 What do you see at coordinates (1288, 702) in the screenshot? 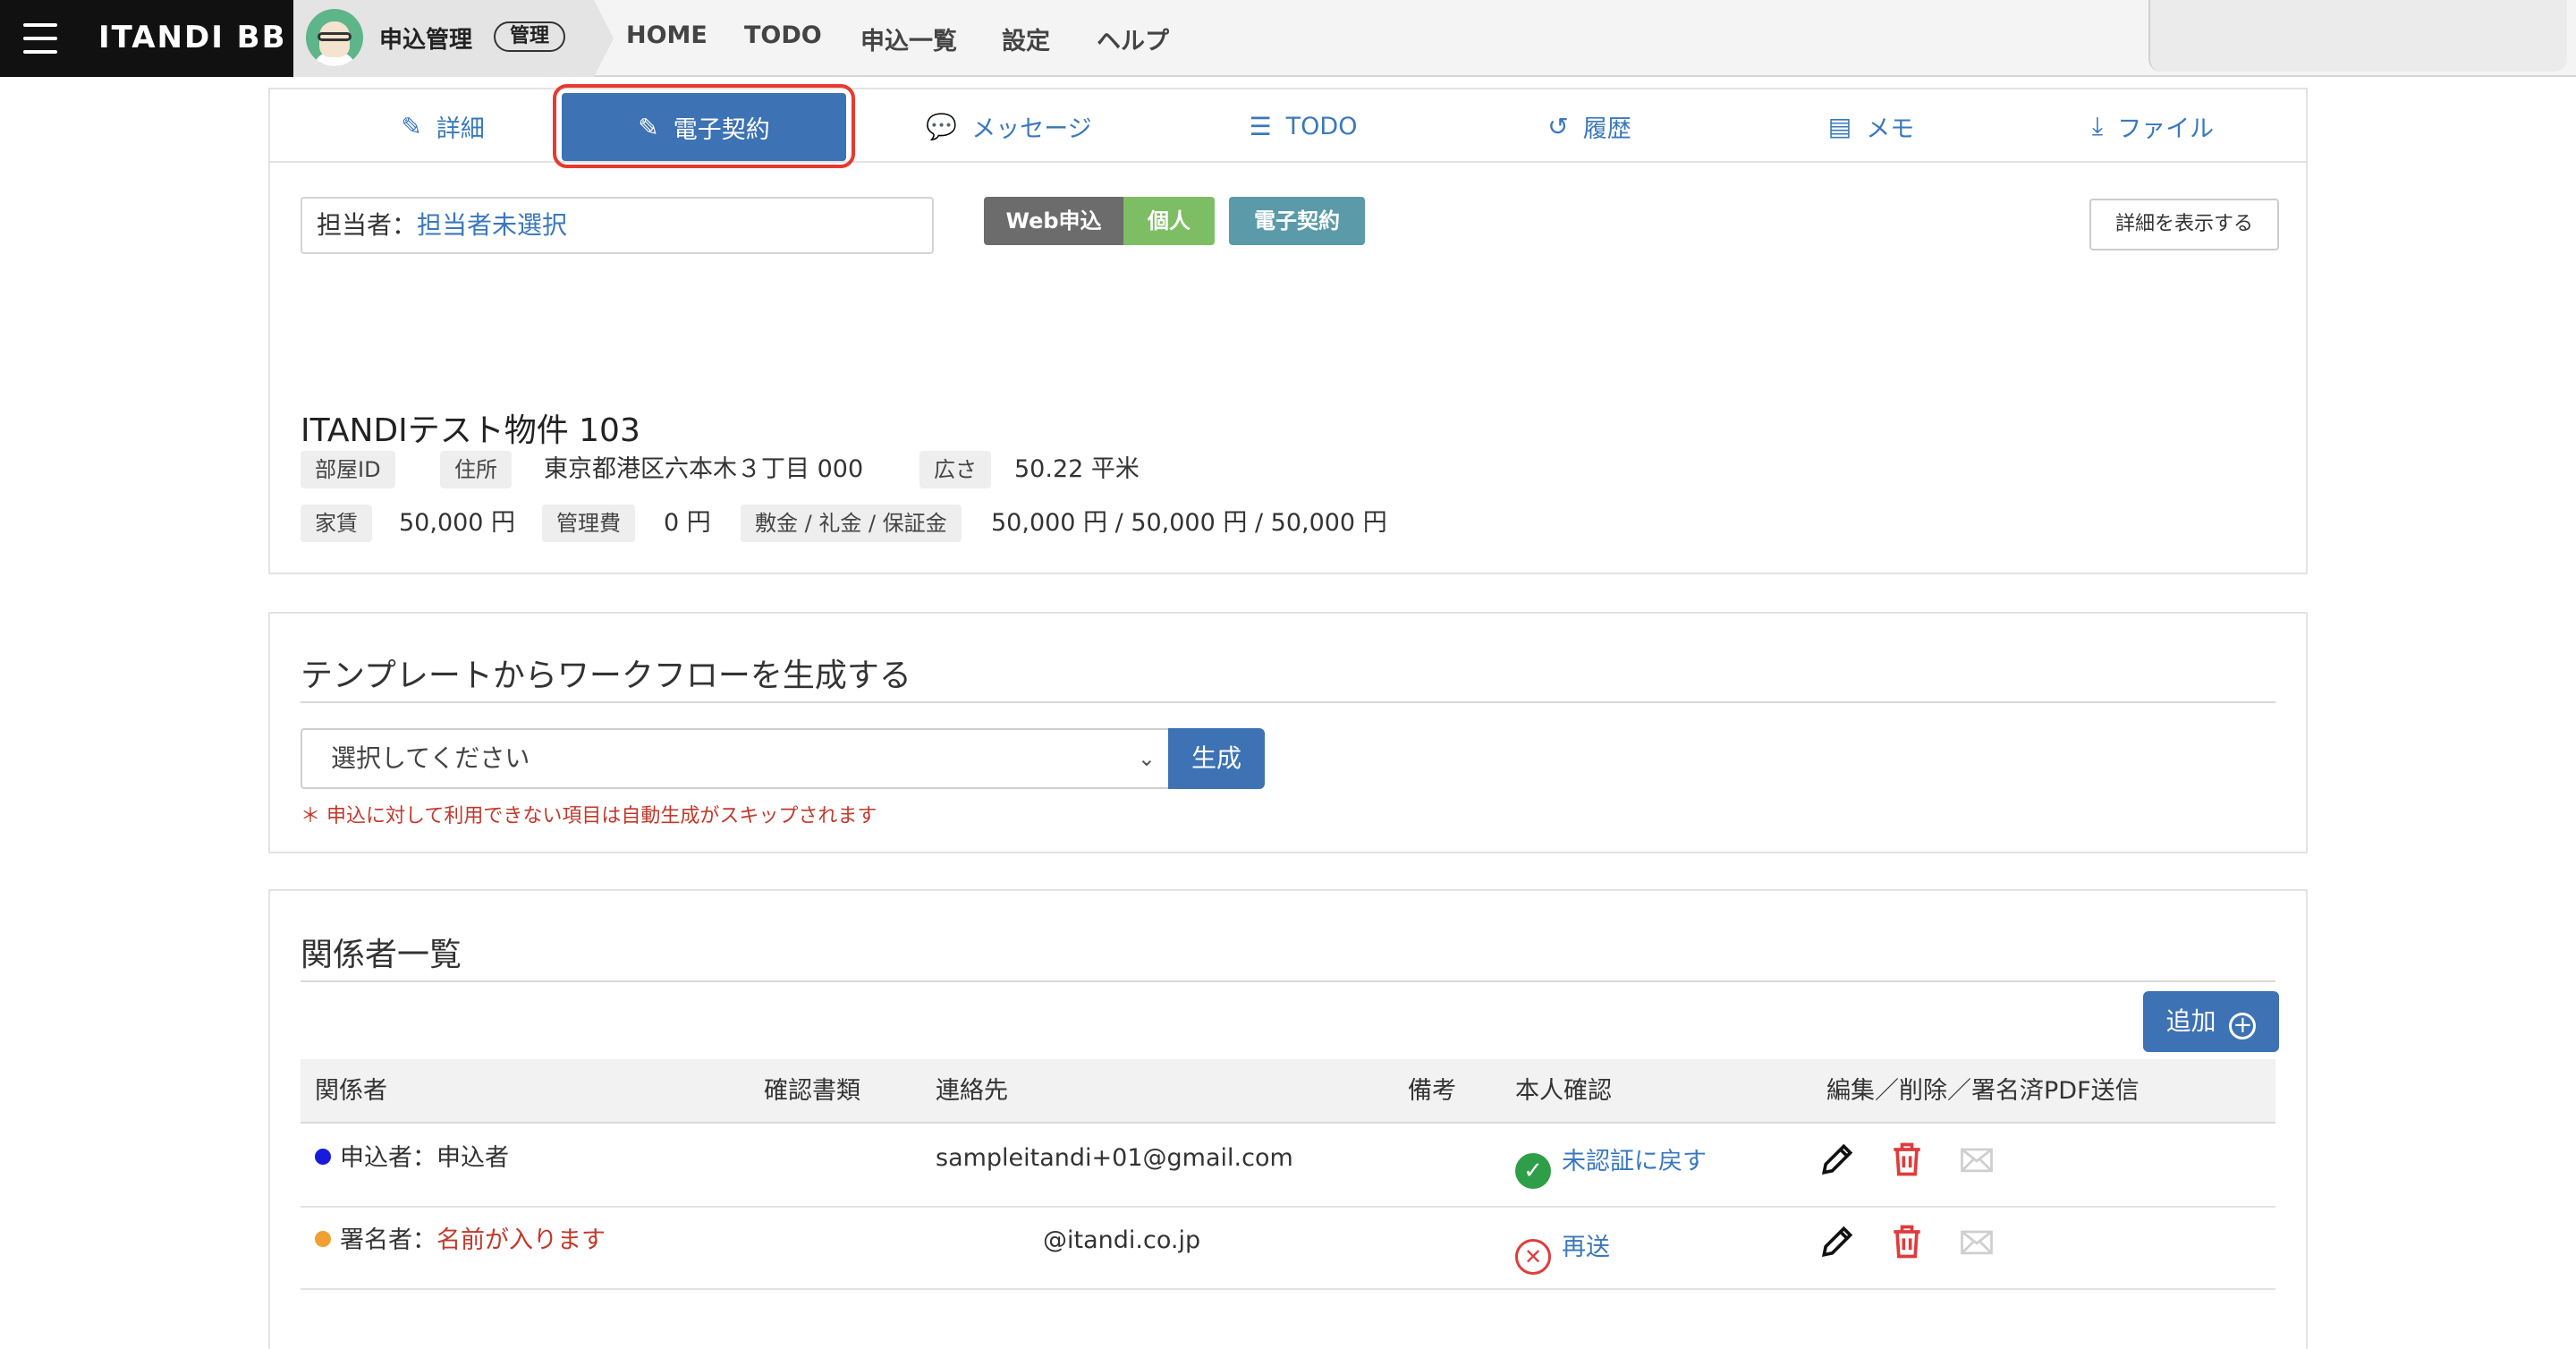
I see `workflow-divider` at bounding box center [1288, 702].